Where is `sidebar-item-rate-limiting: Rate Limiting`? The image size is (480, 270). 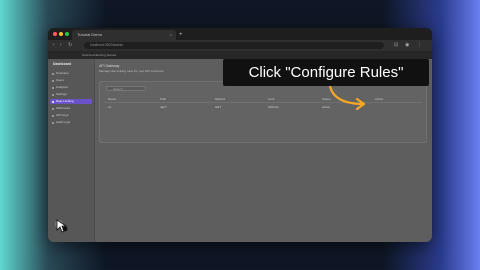
sidebar-item-rate-limiting: Rate Limiting is located at coordinates (71, 101).